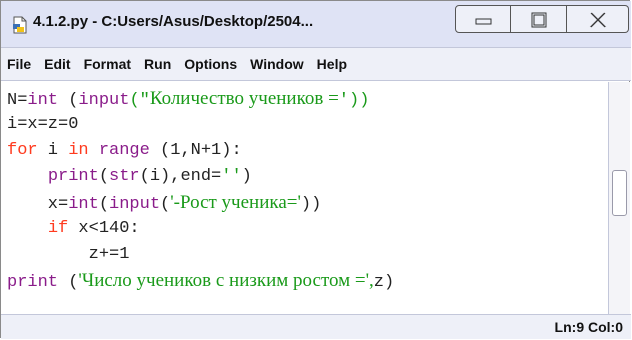  Describe the element at coordinates (57, 64) in the screenshot. I see `menu-edit: Edit` at that location.